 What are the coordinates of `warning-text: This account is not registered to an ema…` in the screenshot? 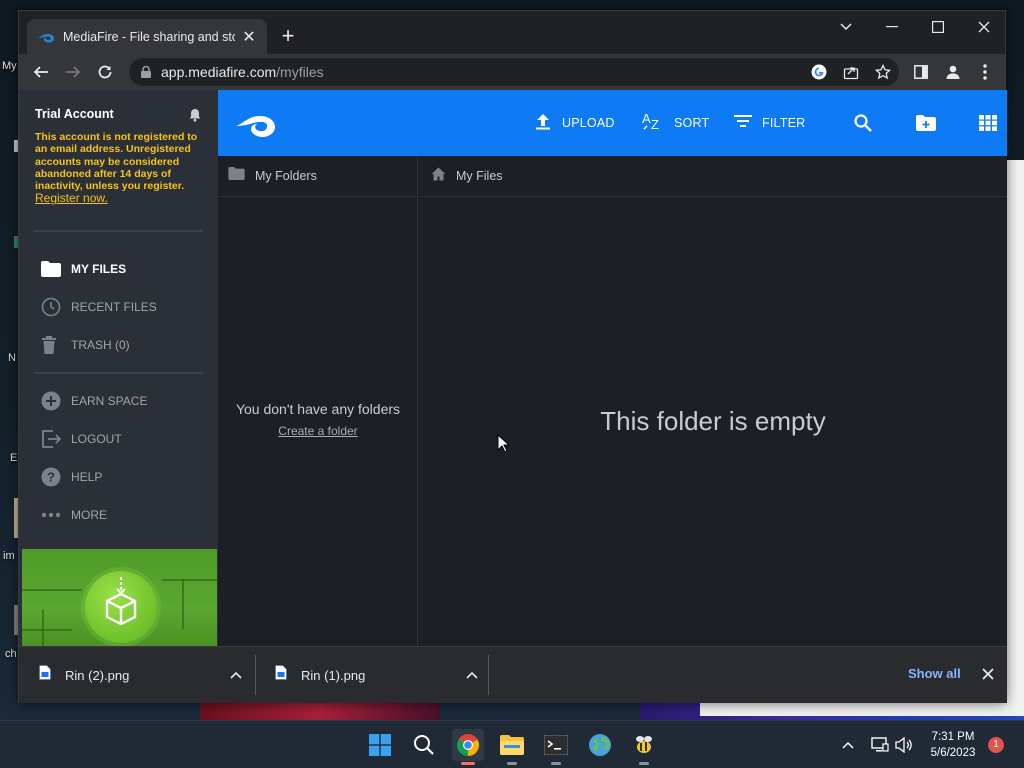 It's located at (116, 162).